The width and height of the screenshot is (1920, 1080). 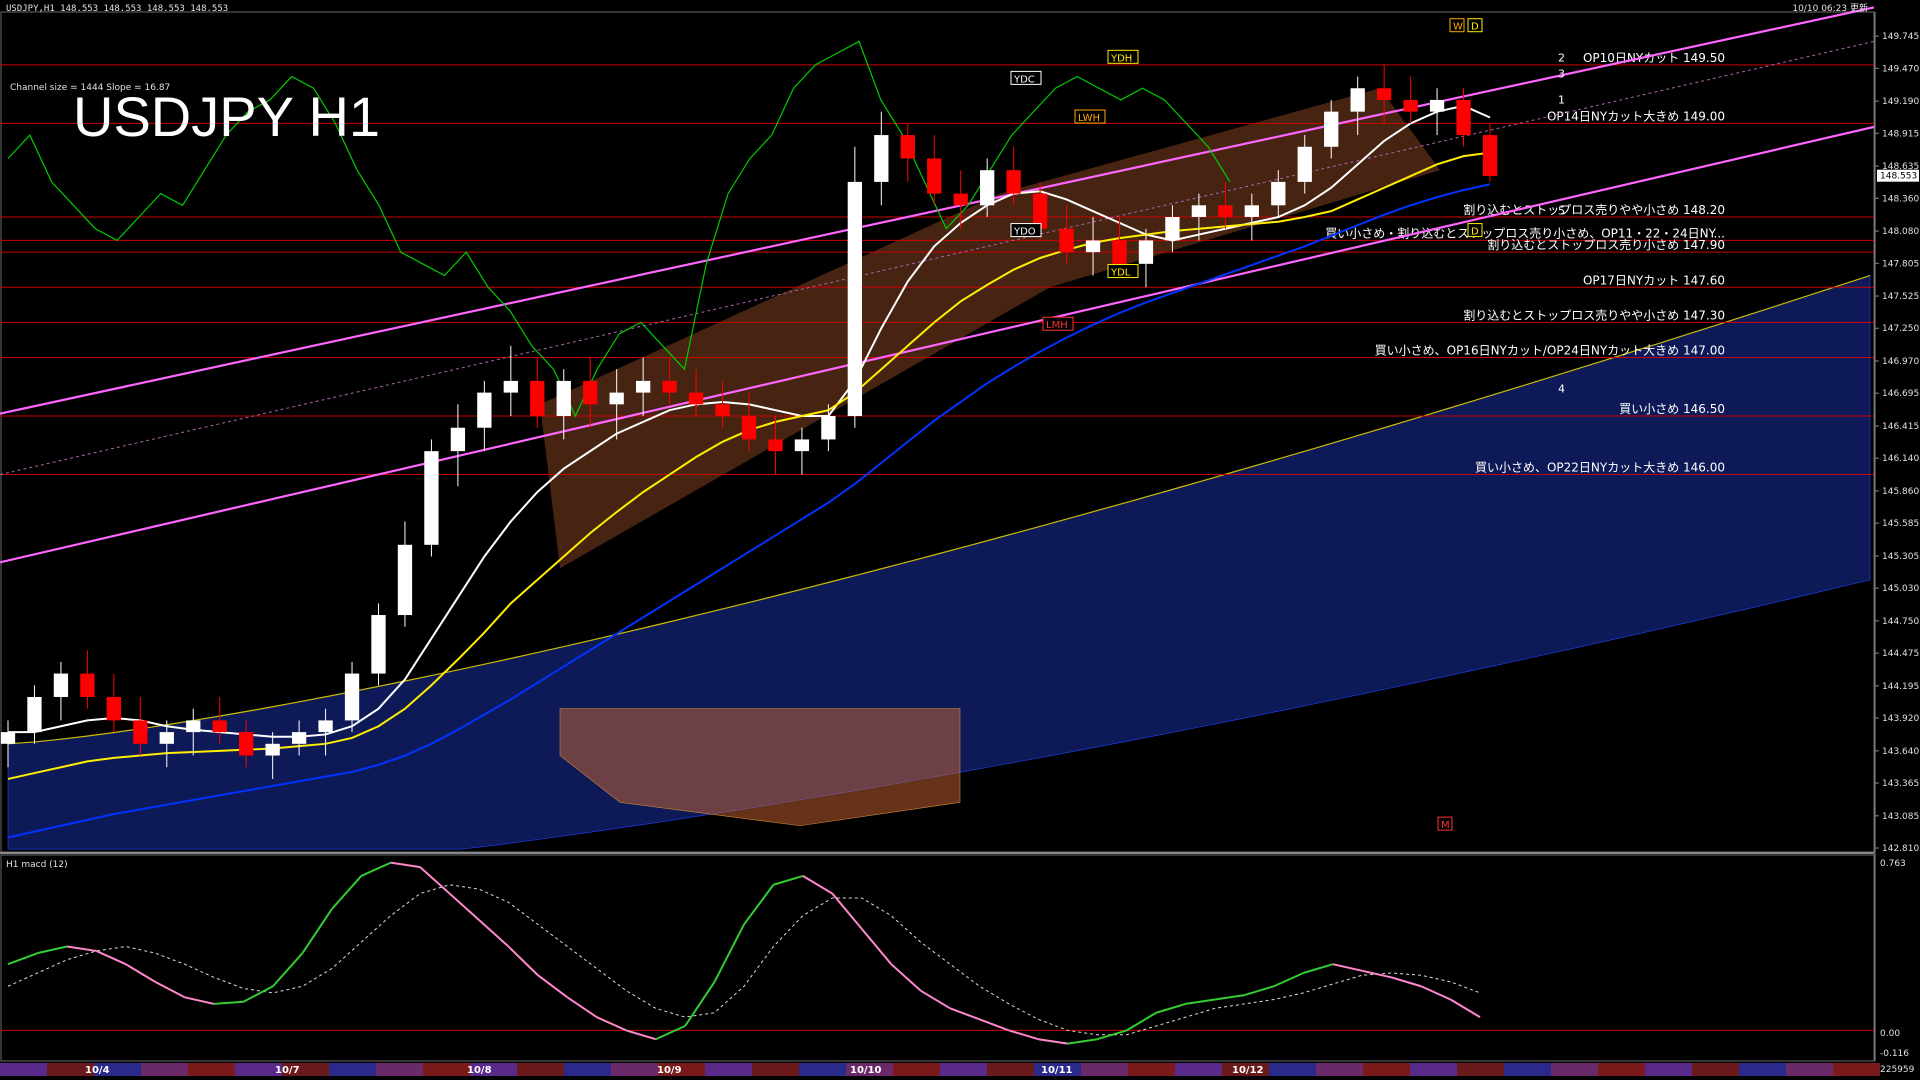 What do you see at coordinates (1024, 232) in the screenshot?
I see `tag-ydo: YDO` at bounding box center [1024, 232].